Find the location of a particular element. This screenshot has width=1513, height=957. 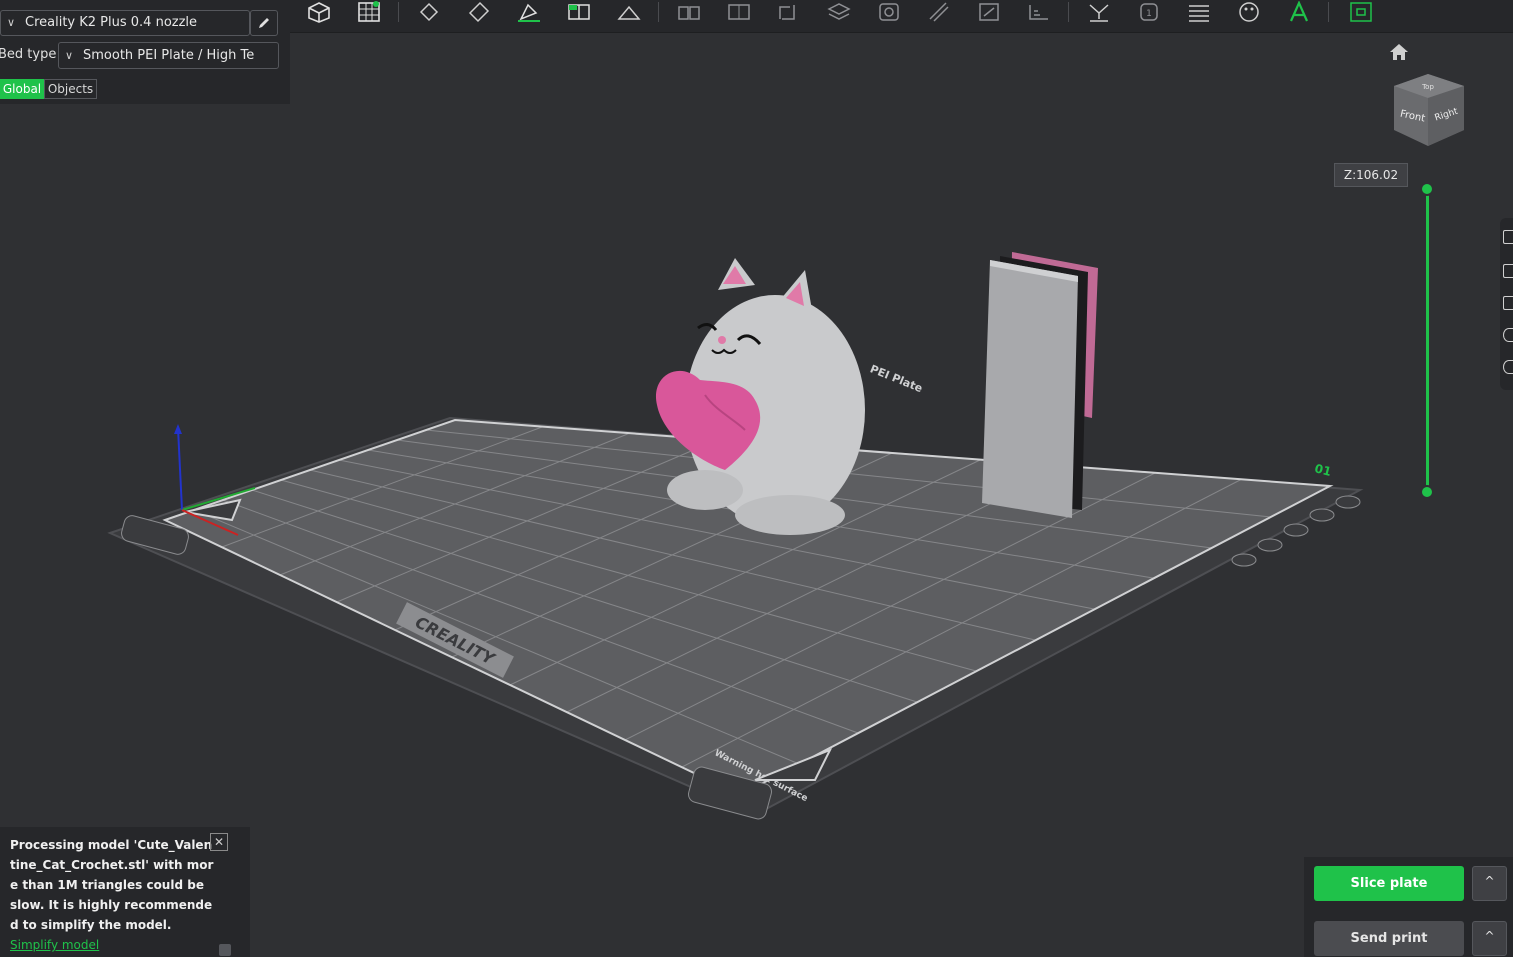

lay-on-face-icon is located at coordinates (529, 12).